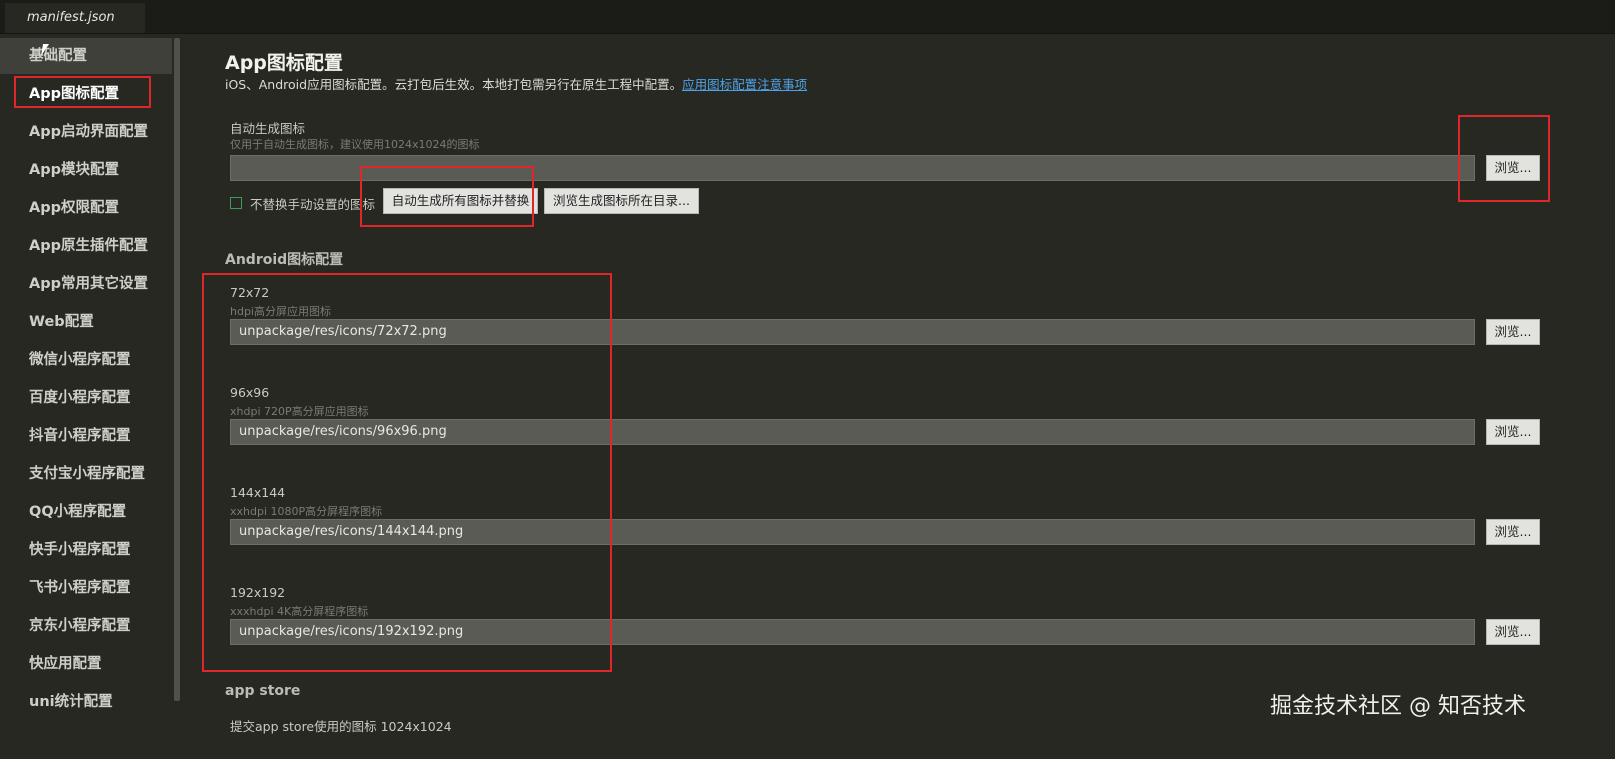 The width and height of the screenshot is (1615, 759). Describe the element at coordinates (86, 322) in the screenshot. I see `sidebar-item-web-config: Web配置` at that location.